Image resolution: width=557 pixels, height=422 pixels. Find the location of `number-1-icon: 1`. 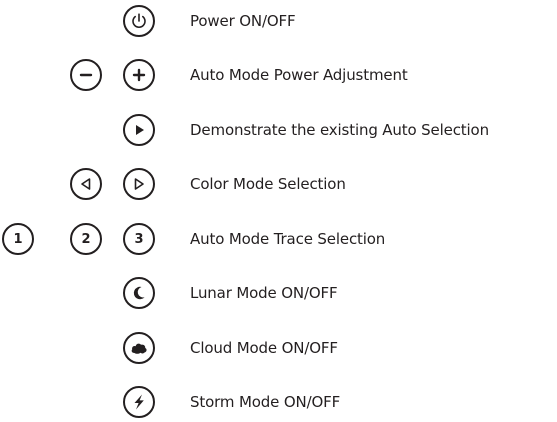

number-1-icon: 1 is located at coordinates (18, 239).